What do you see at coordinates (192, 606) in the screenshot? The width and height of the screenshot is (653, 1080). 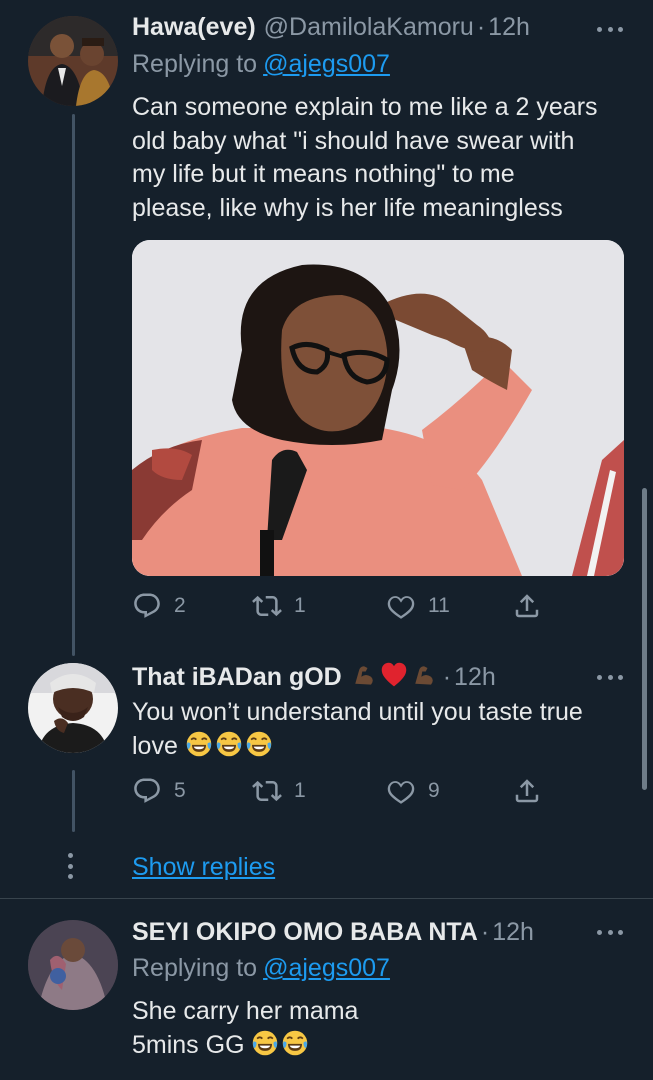 I see `reply-button: 2` at bounding box center [192, 606].